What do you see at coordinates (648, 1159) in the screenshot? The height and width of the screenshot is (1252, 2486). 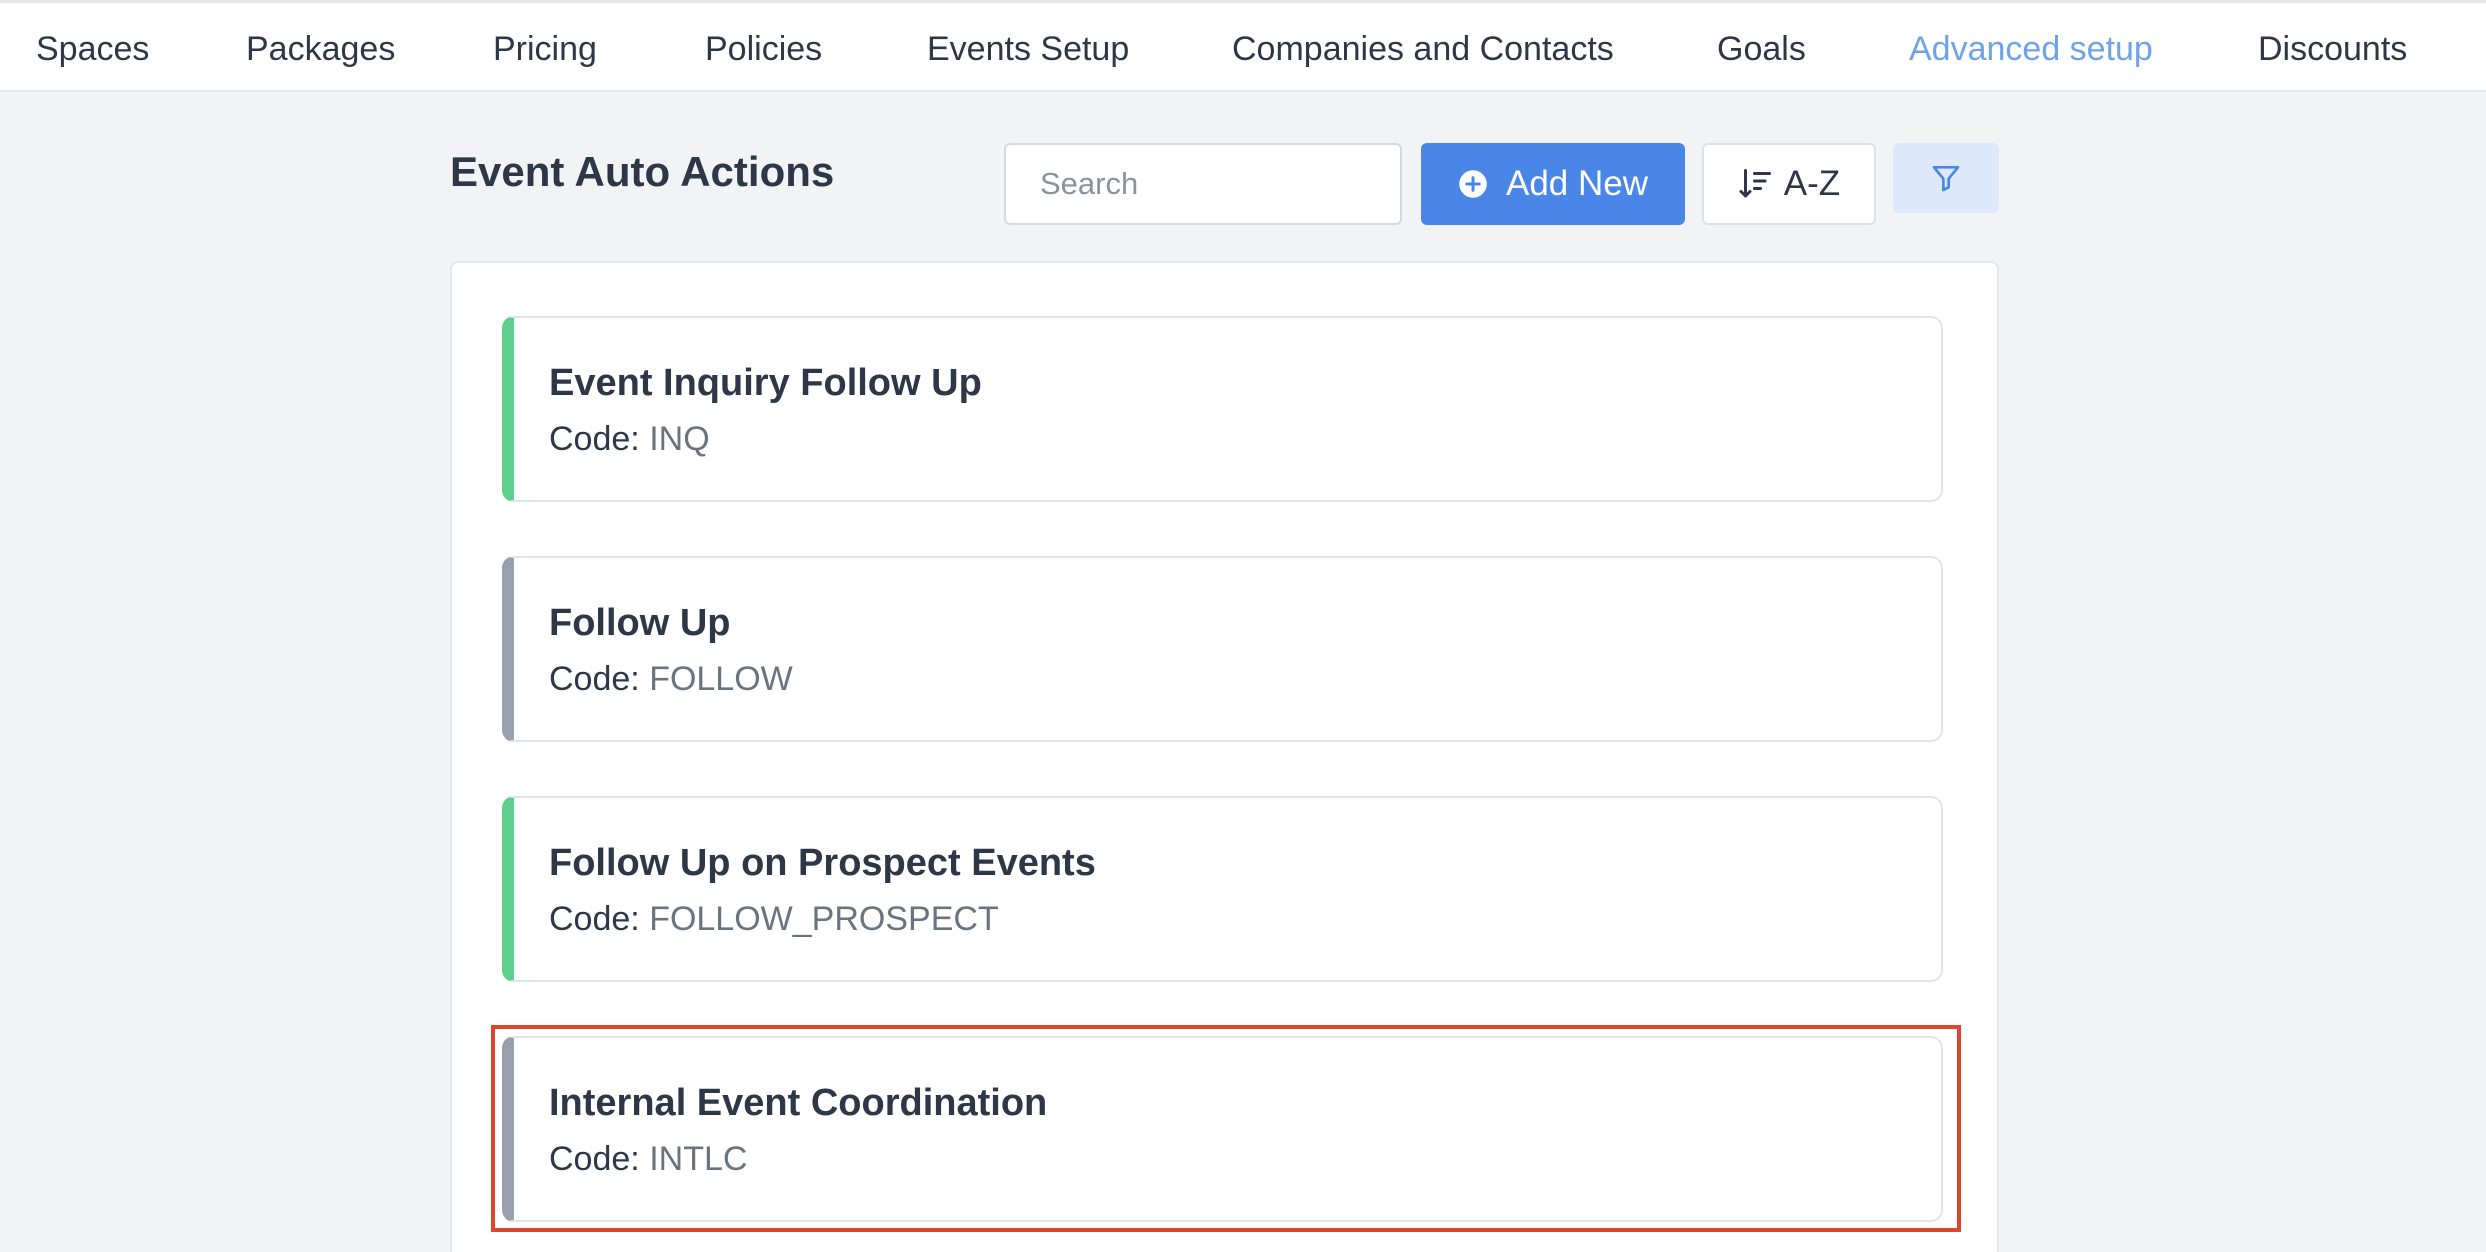 I see `action-code: Code: INTLC` at bounding box center [648, 1159].